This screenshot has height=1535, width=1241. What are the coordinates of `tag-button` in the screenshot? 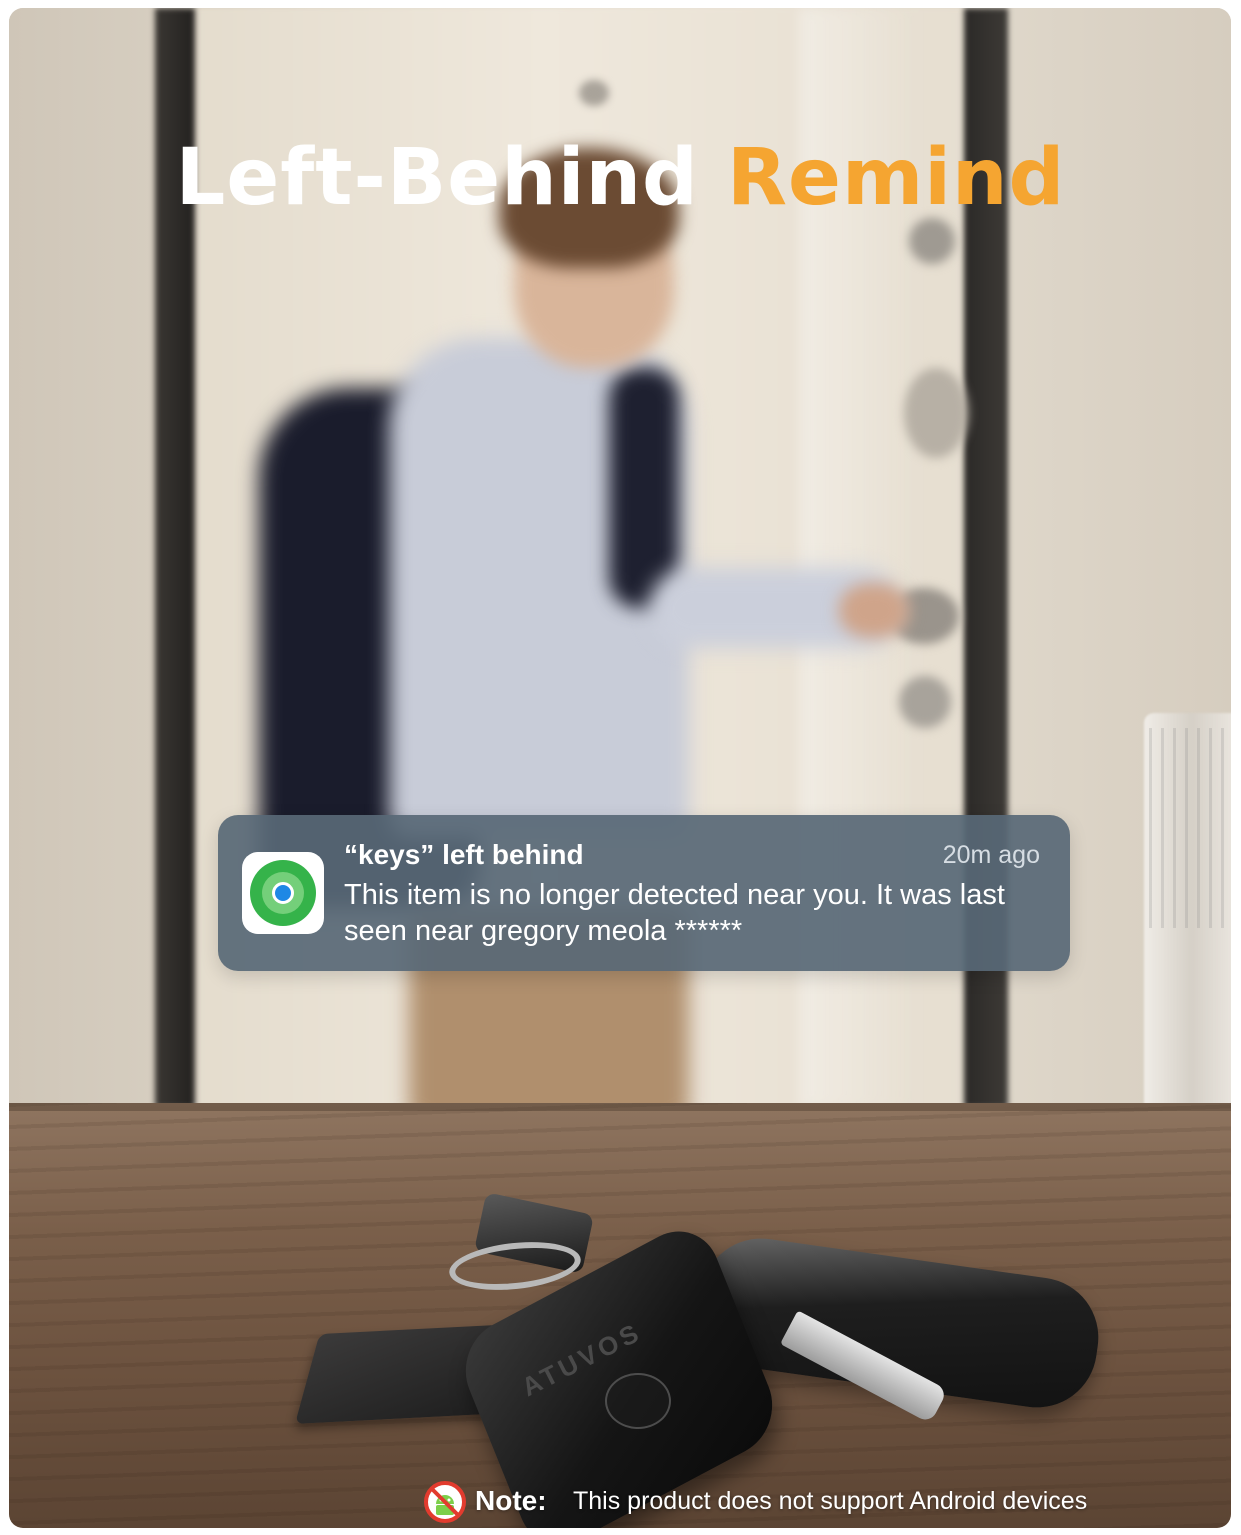 It's located at (638, 1401).